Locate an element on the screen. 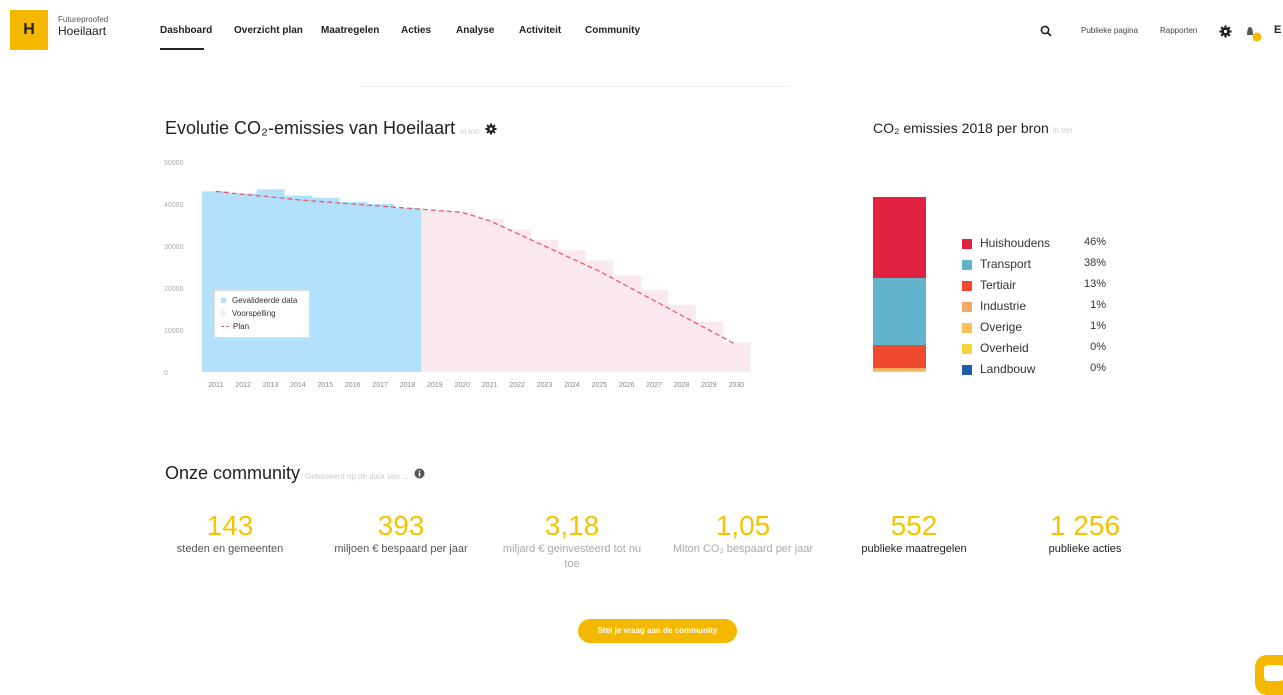 The width and height of the screenshot is (1283, 695). x-tick-label: 2012 is located at coordinates (243, 385).